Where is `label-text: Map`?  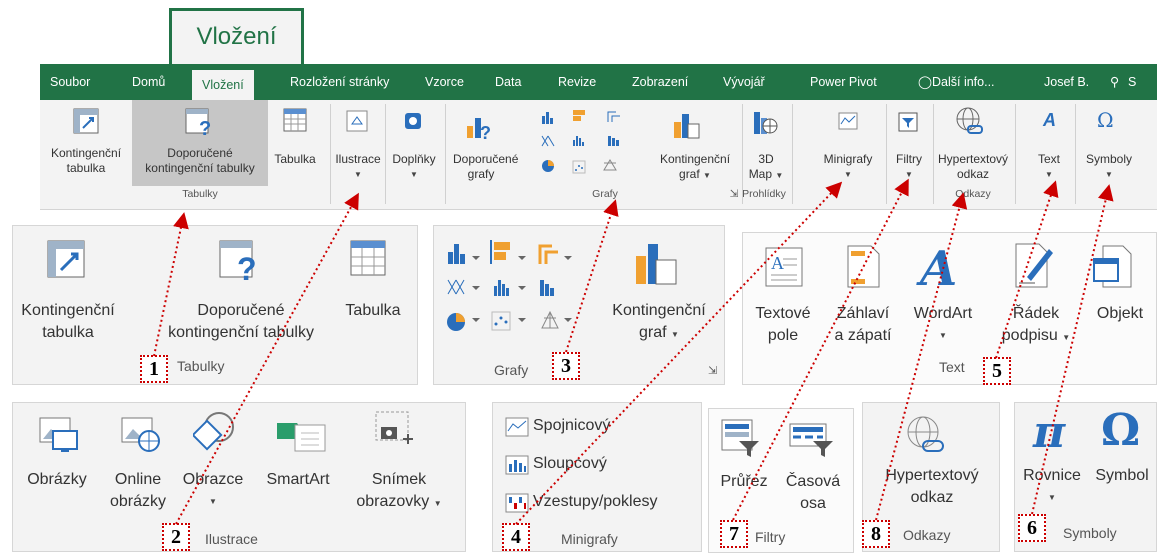
label-text: Map is located at coordinates (760, 174).